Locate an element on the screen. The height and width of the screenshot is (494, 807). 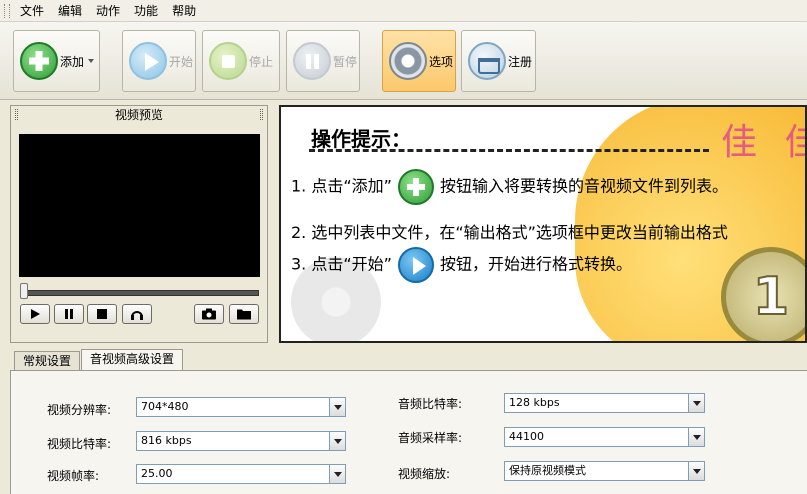
video-bitrate-select: 816 kbps is located at coordinates (241, 441).